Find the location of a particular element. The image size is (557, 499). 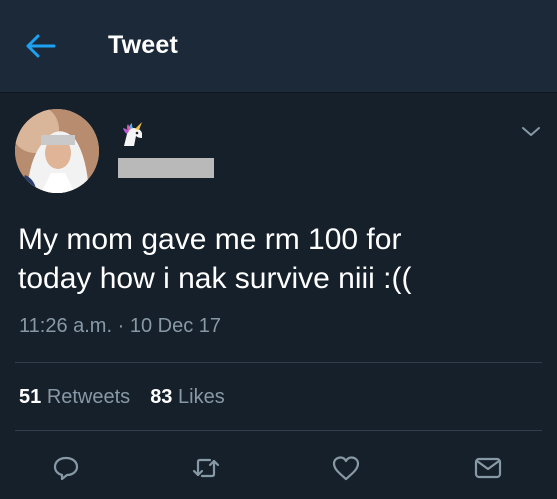

reply-icon is located at coordinates (66, 470).